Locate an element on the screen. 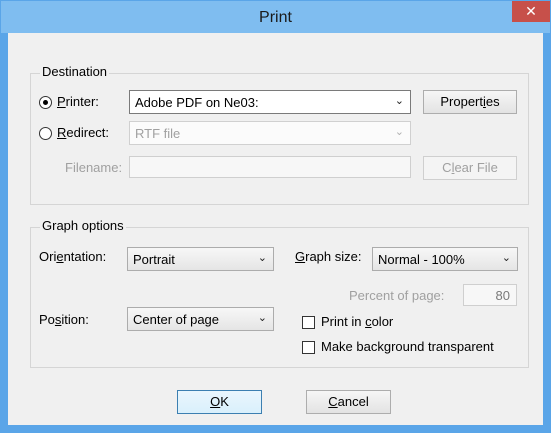 The height and width of the screenshot is (433, 551). printer-radio is located at coordinates (45, 102).